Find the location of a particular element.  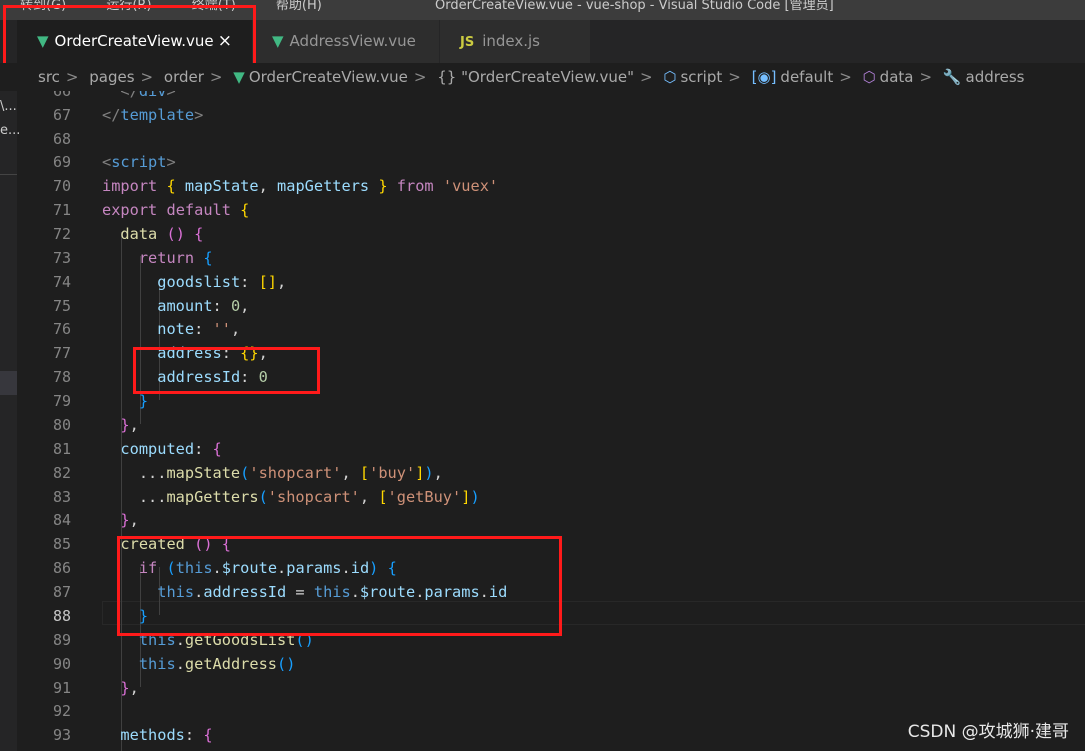

variable-icon: [◉] is located at coordinates (764, 77).